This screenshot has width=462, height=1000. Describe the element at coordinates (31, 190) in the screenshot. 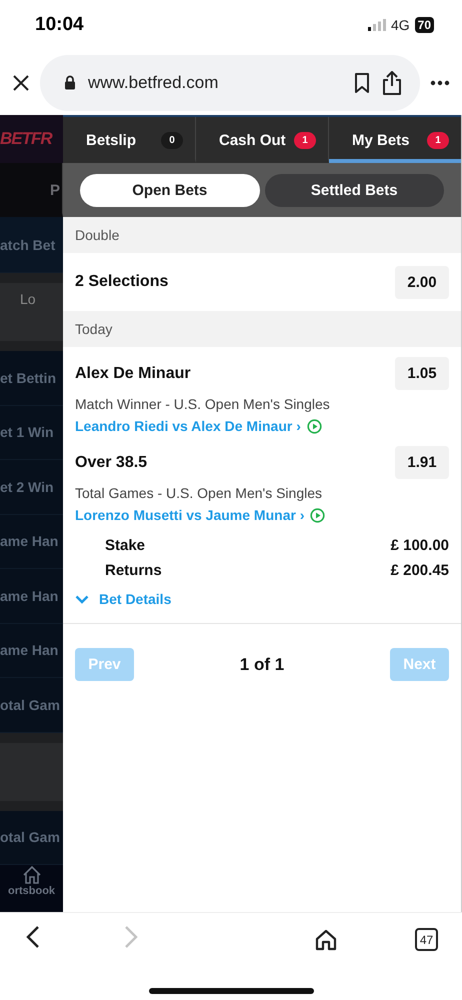

I see `page-tab: P` at that location.